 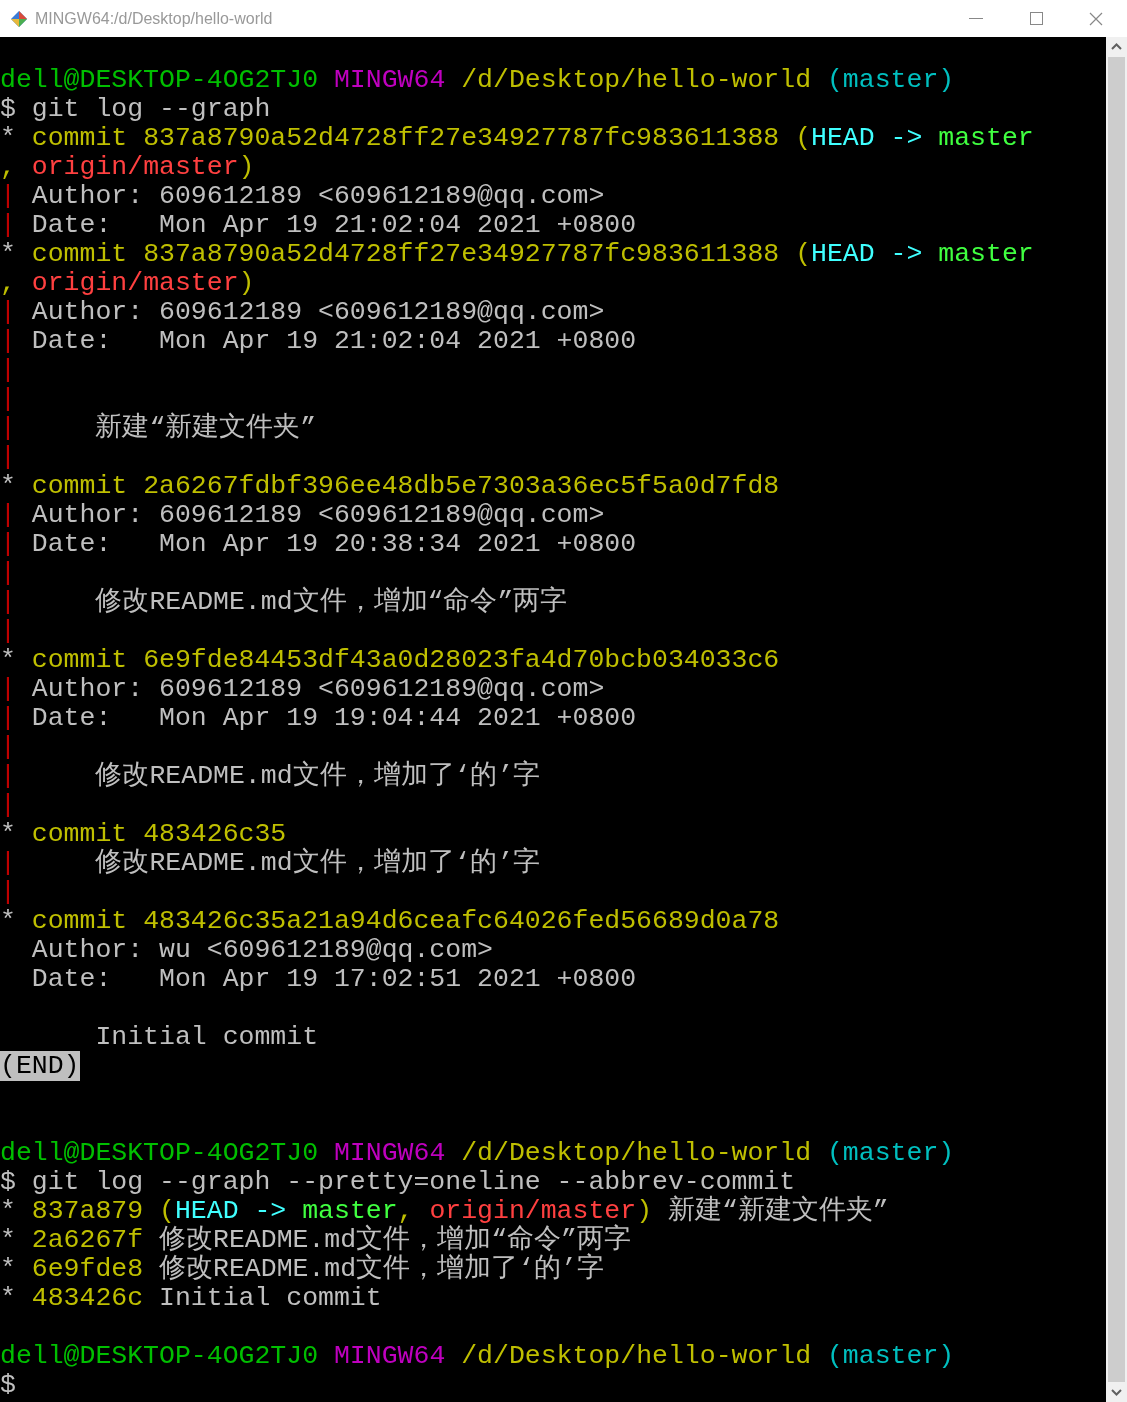 I want to click on minimize-icon, so click(x=976, y=18).